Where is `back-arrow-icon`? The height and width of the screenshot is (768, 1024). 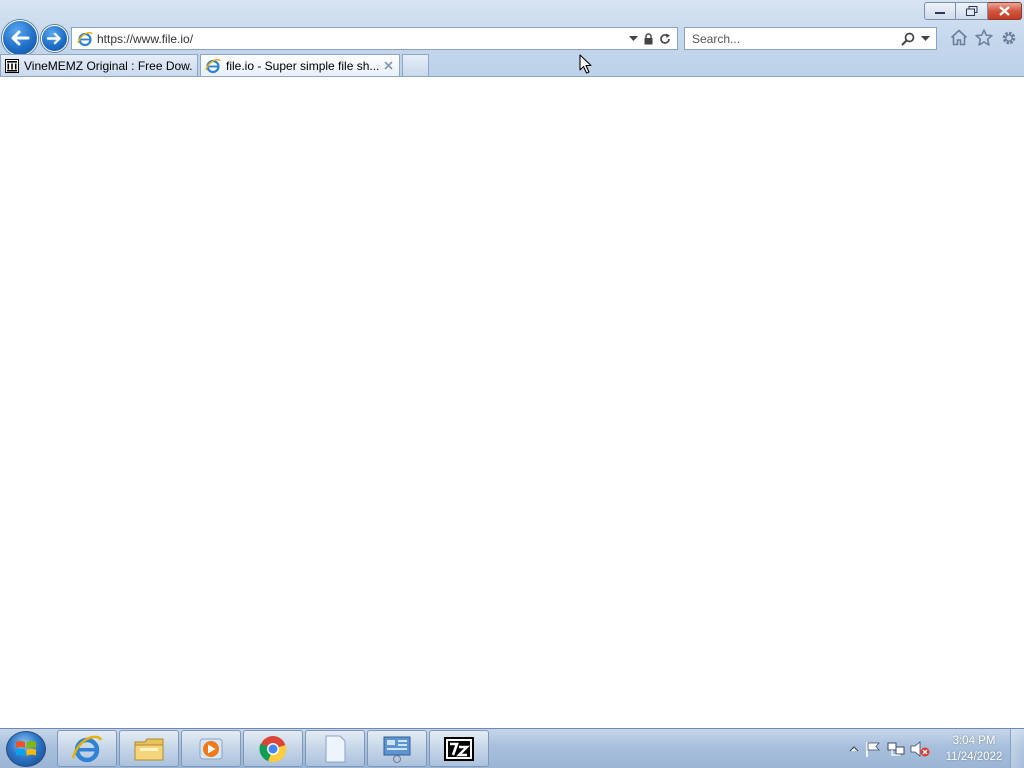
back-arrow-icon is located at coordinates (20, 38).